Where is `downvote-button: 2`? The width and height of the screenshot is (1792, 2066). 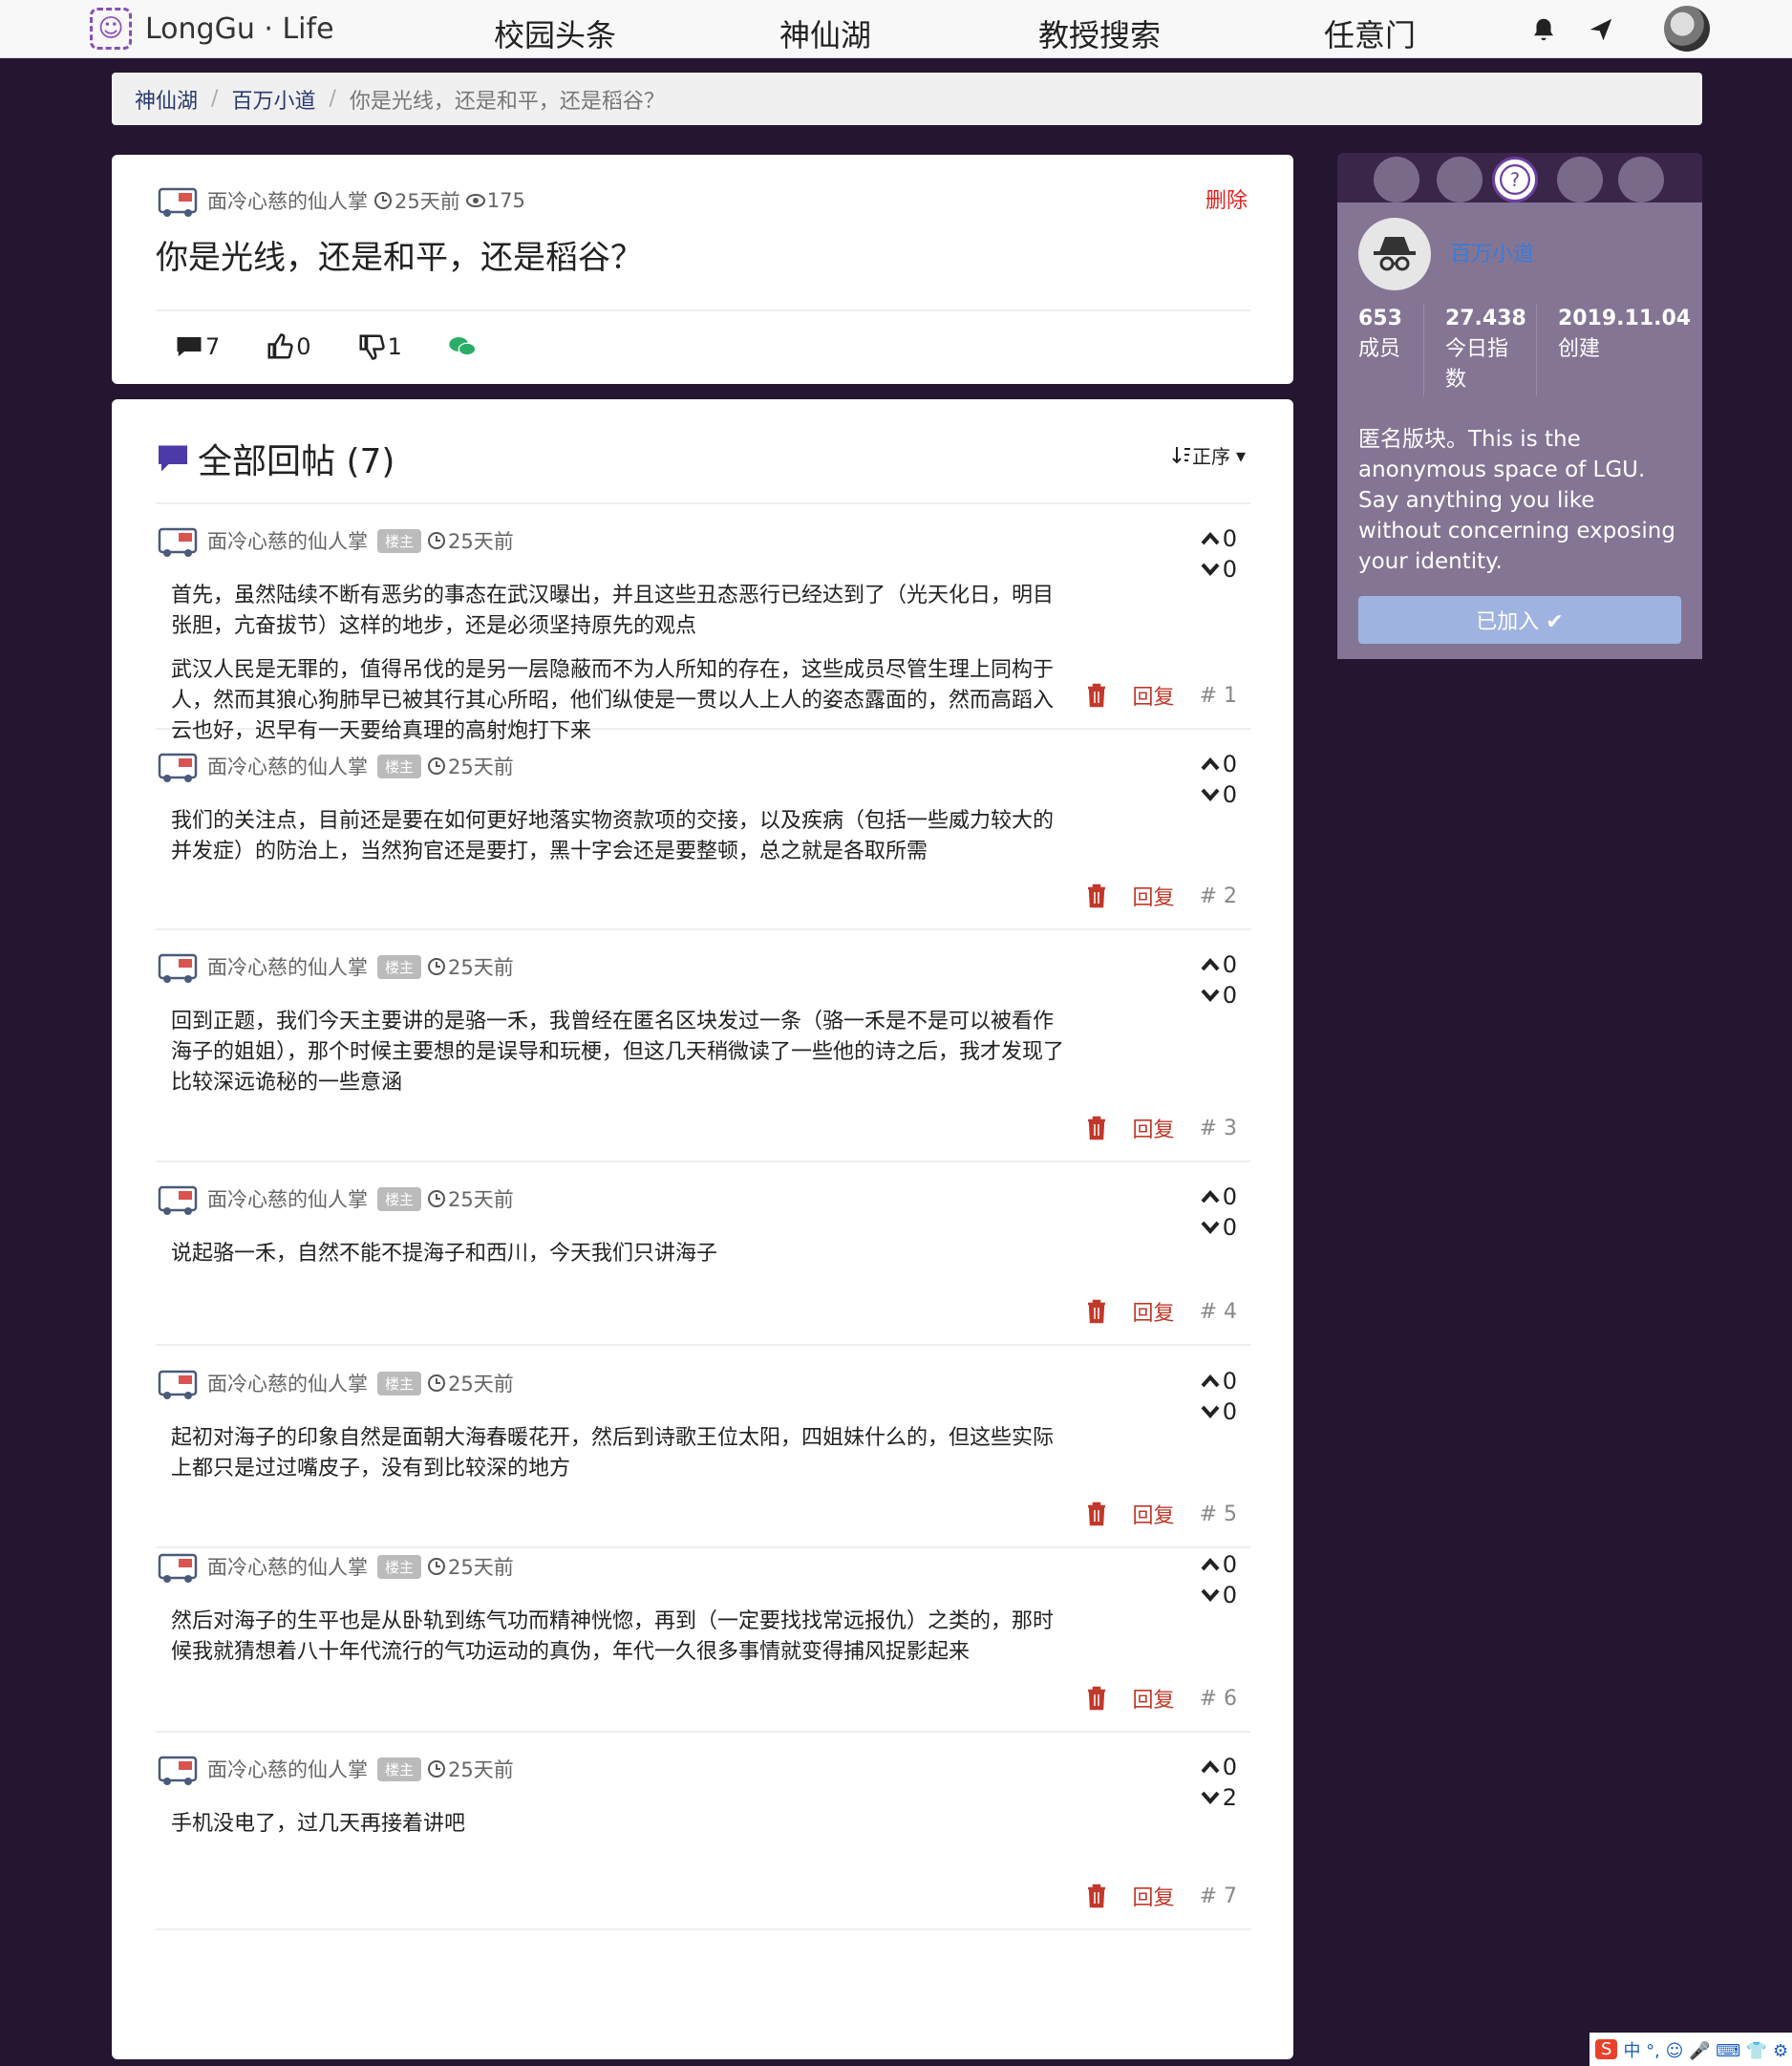
downvote-button: 2 is located at coordinates (1218, 1797).